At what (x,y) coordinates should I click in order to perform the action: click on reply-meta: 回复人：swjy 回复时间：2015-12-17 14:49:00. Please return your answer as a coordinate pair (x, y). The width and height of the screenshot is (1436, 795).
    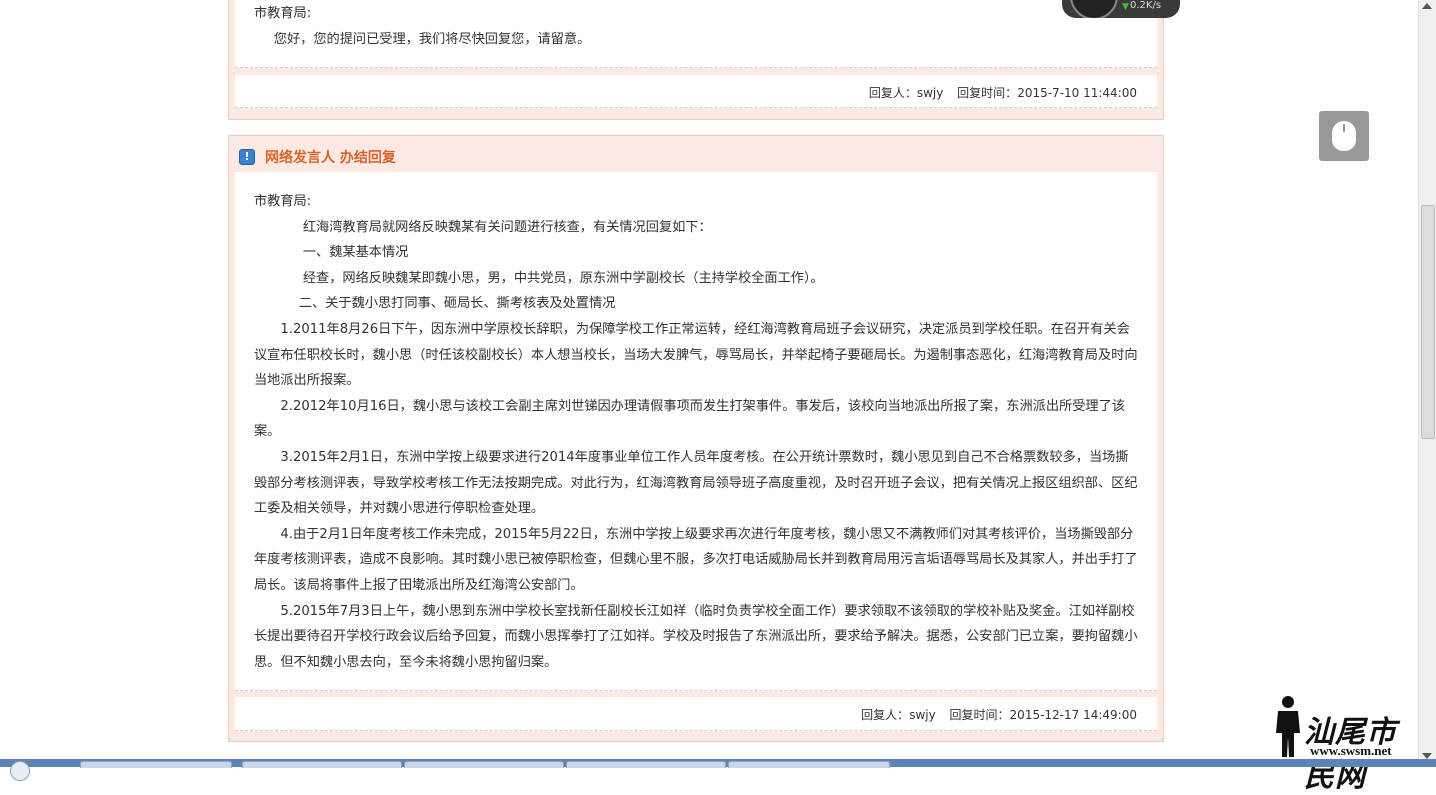
    Looking at the image, I should click on (994, 714).